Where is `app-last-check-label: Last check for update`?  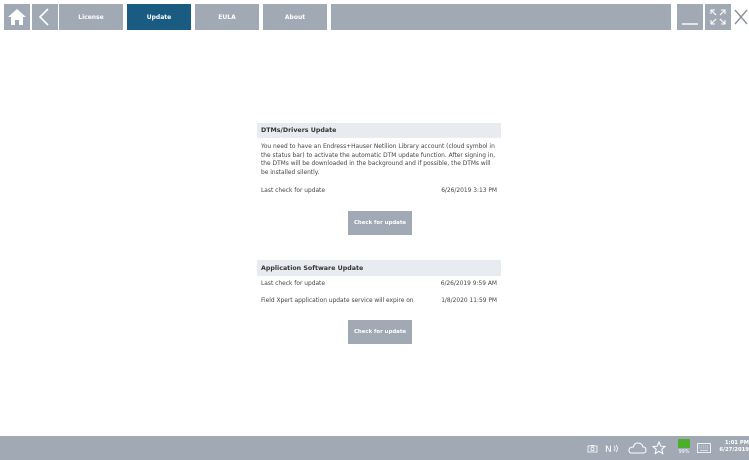
app-last-check-label: Last check for update is located at coordinates (293, 284).